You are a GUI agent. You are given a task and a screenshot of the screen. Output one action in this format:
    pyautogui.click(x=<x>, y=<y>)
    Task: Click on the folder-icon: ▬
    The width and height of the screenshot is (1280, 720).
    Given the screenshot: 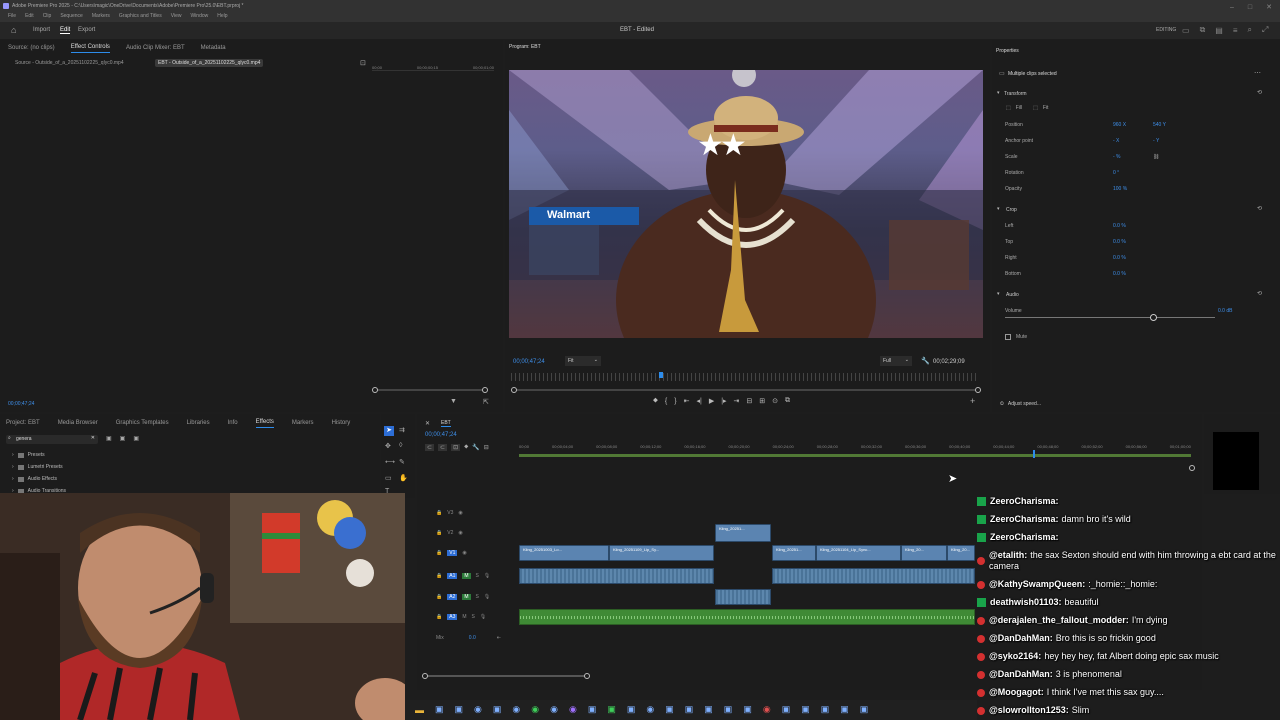 What is the action you would take?
    pyautogui.click(x=419, y=710)
    